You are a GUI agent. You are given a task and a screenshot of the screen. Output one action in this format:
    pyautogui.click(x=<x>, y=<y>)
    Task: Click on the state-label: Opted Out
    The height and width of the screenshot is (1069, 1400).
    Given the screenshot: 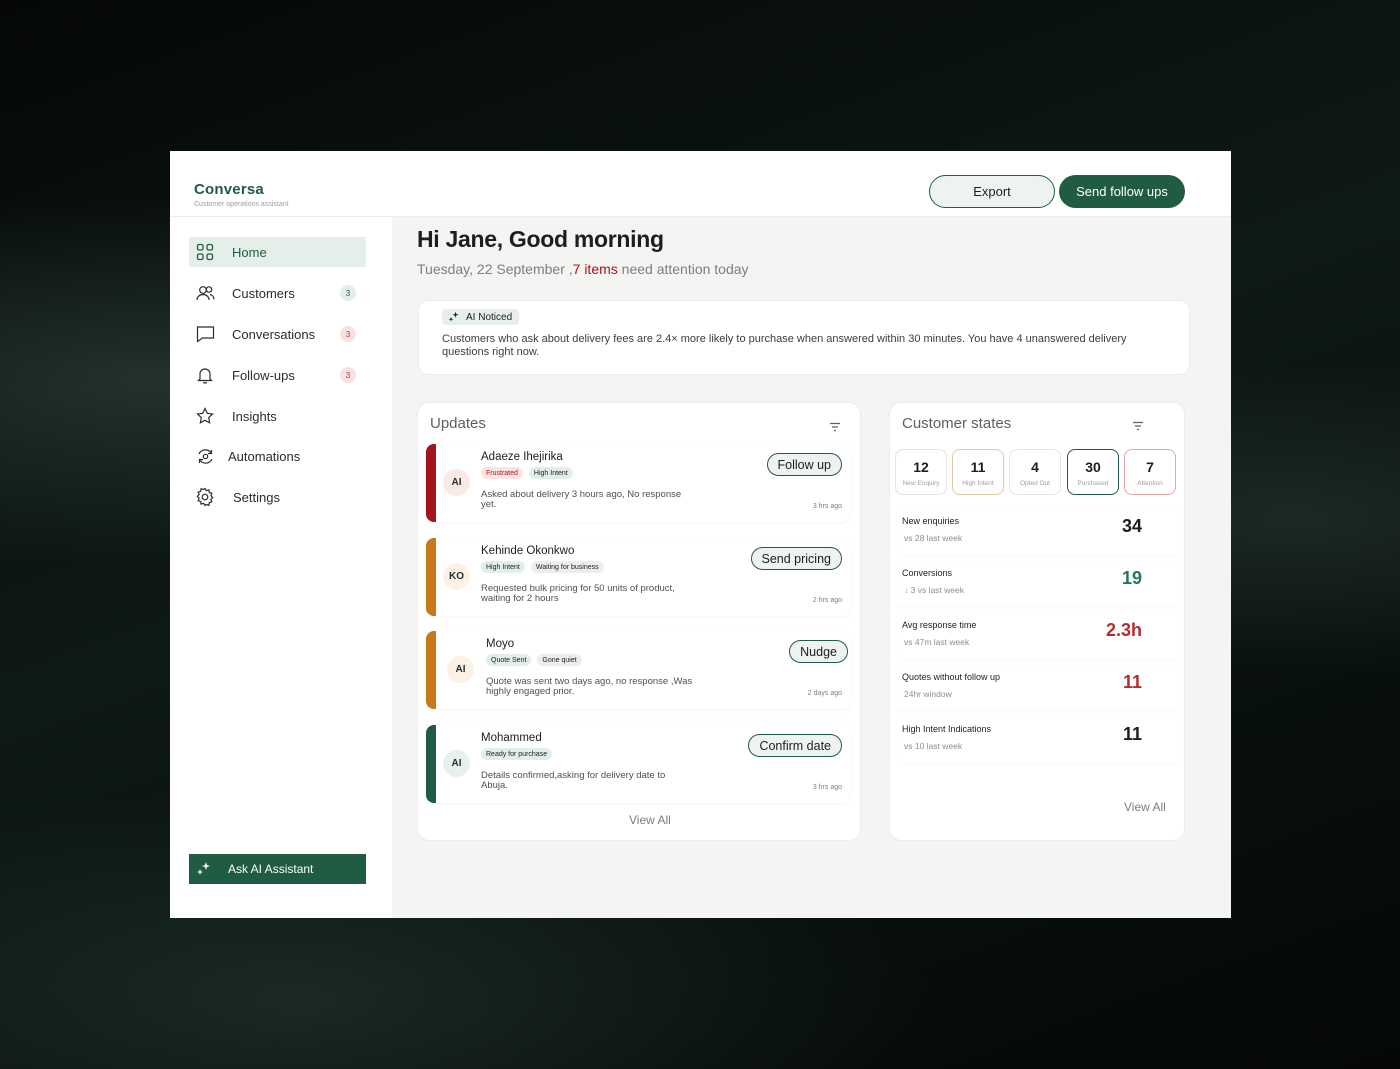 What is the action you would take?
    pyautogui.click(x=1035, y=483)
    